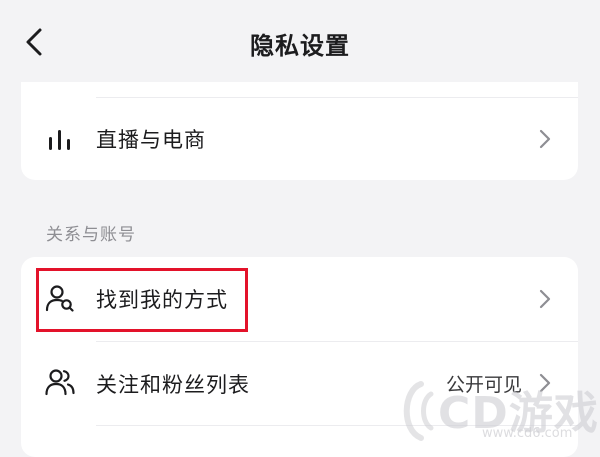 This screenshot has height=457, width=600. What do you see at coordinates (151, 140) in the screenshot?
I see `row-label: 直播与电商` at bounding box center [151, 140].